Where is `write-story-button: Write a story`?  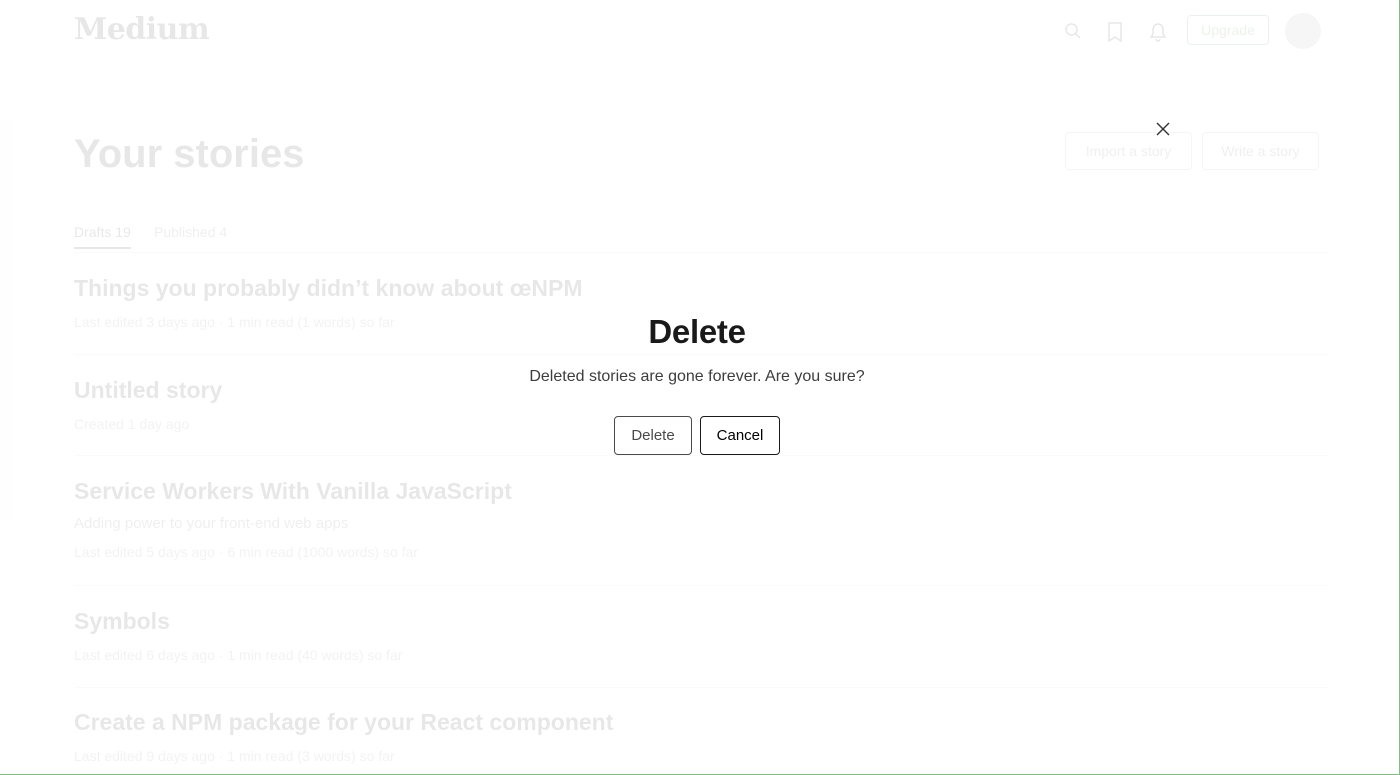
write-story-button: Write a story is located at coordinates (1260, 151).